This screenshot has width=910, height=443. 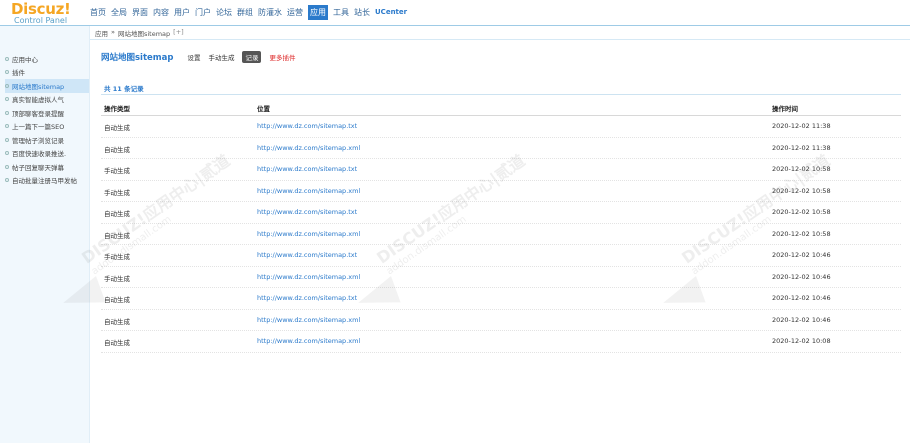 I want to click on page-header: 网站地图sitemap 设置 手动生成 记录 更多插件, so click(x=198, y=57).